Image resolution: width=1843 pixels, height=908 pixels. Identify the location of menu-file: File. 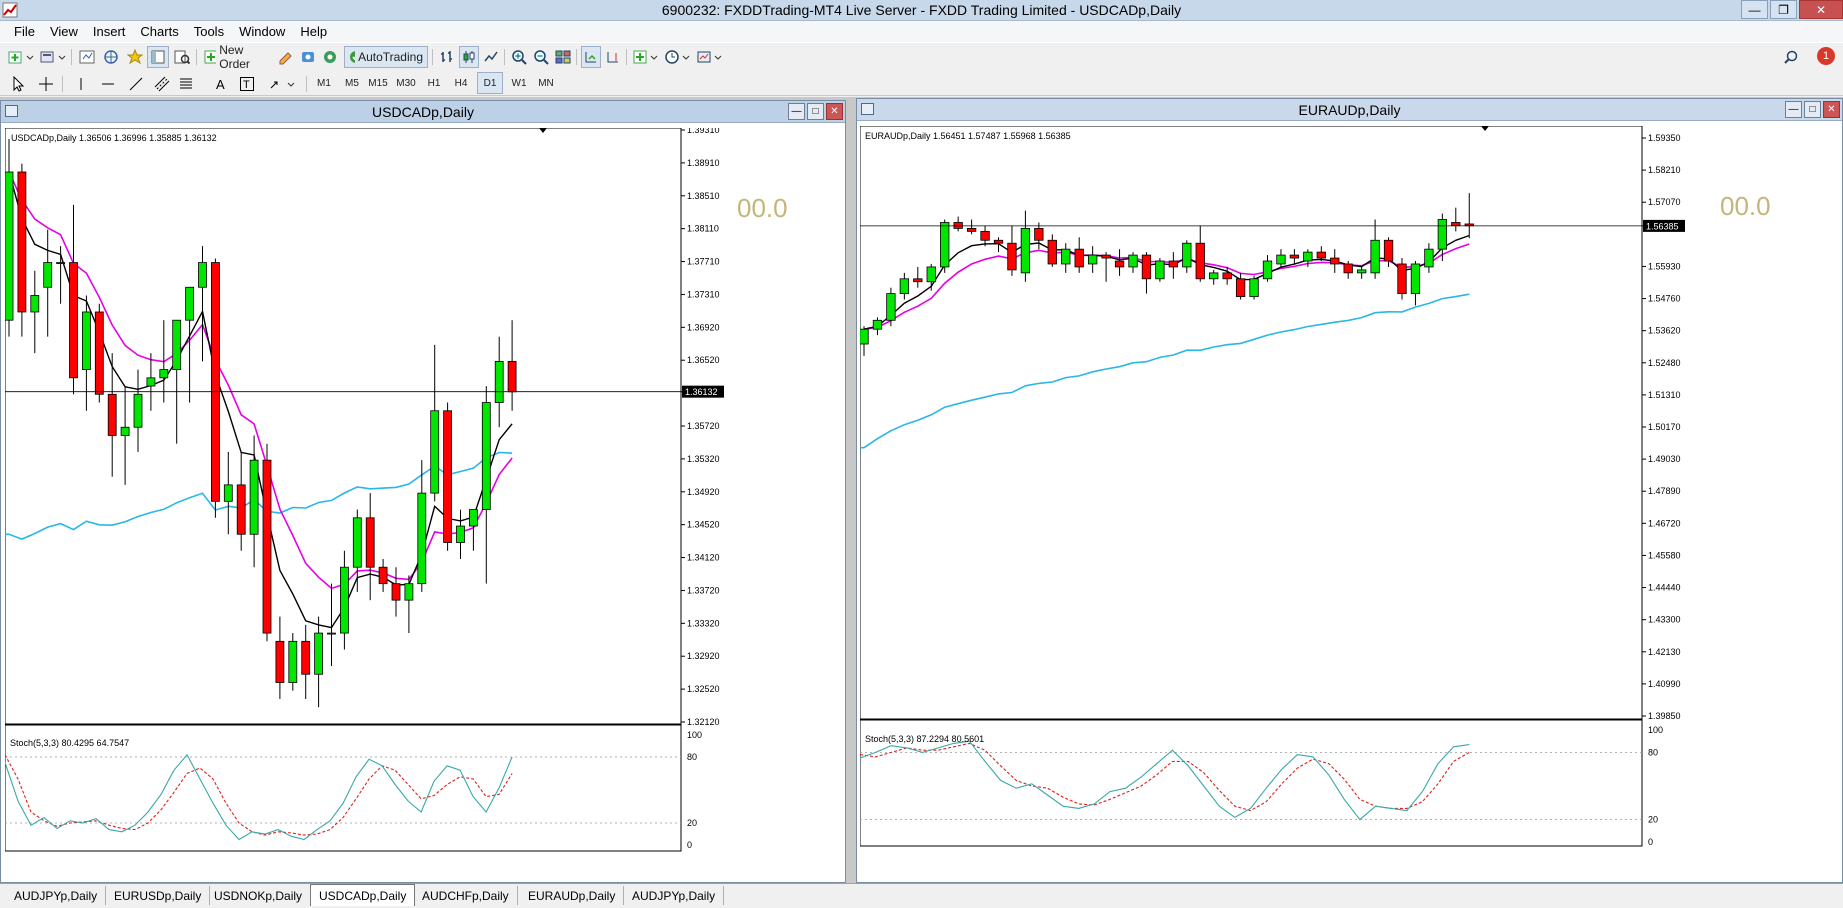
(25, 31).